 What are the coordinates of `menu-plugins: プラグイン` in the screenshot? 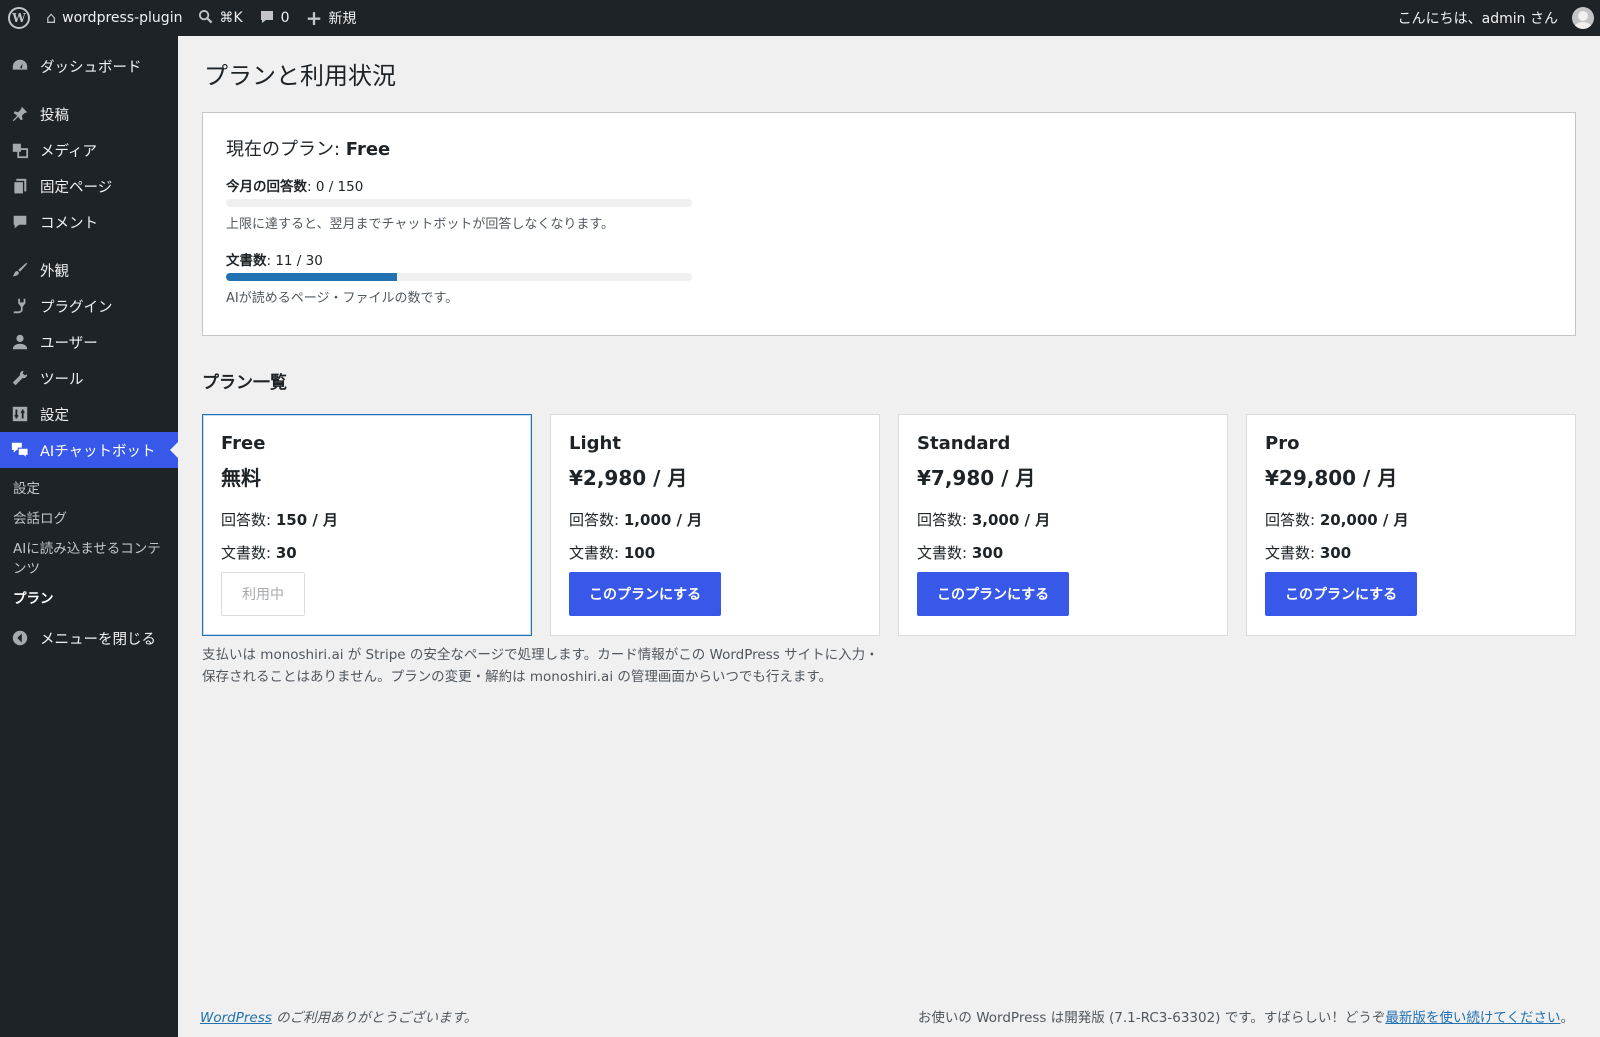 It's located at (89, 306).